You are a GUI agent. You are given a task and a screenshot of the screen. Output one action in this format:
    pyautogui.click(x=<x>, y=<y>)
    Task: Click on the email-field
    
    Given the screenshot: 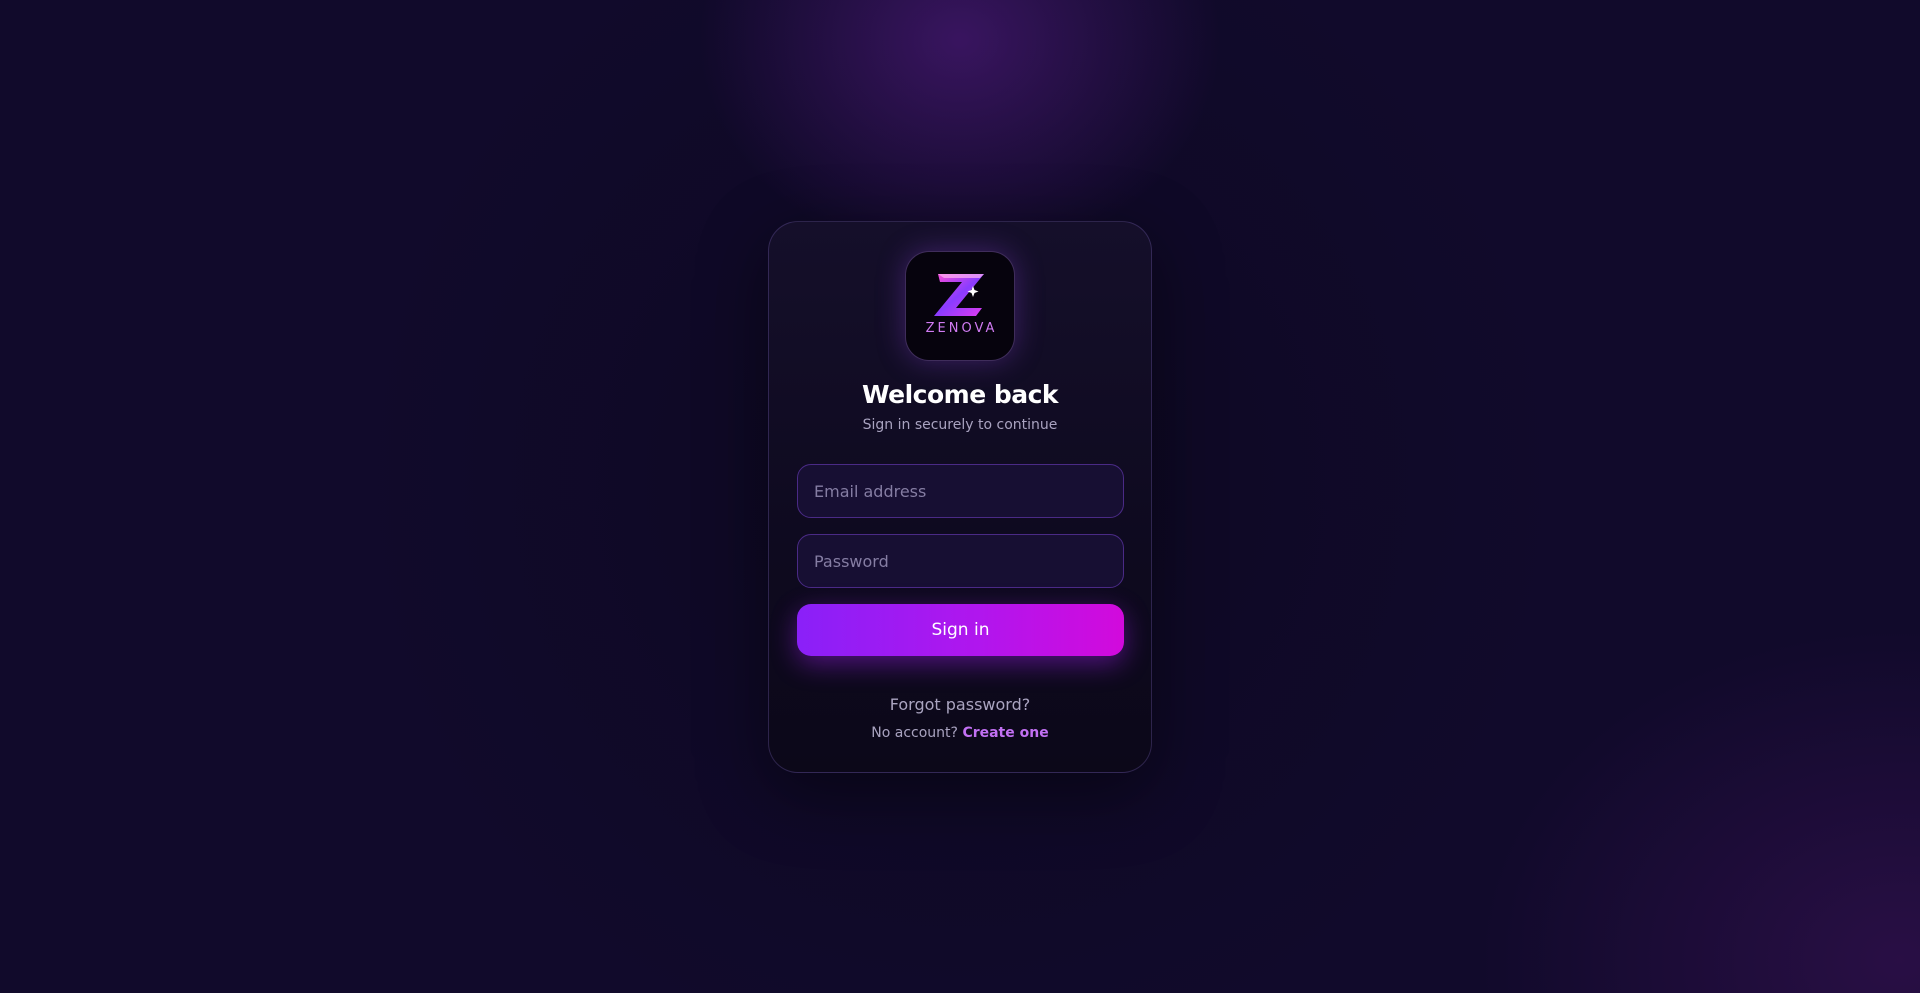 What is the action you would take?
    pyautogui.click(x=960, y=491)
    